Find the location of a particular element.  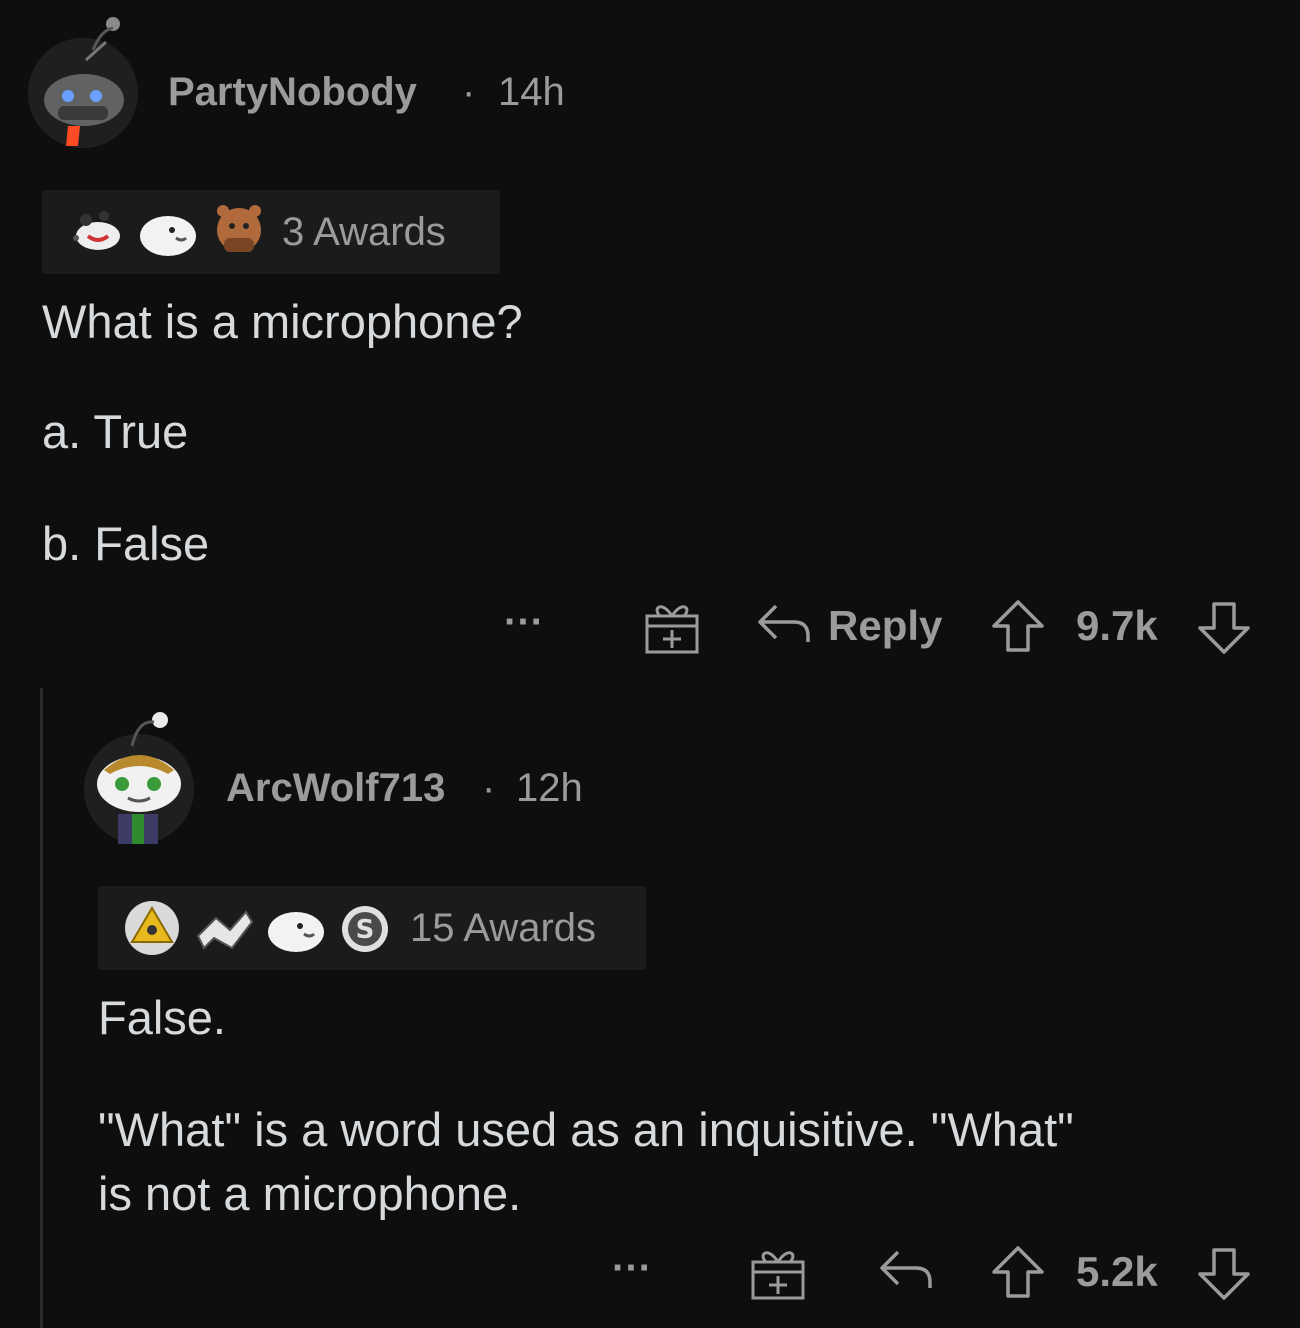

silver-award-icon: S is located at coordinates (365, 929).